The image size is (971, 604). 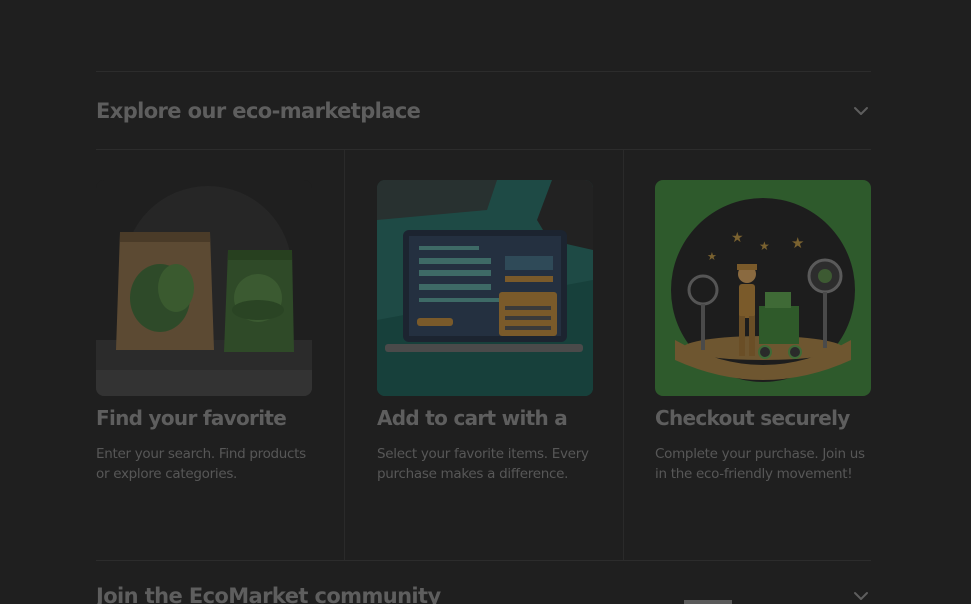 What do you see at coordinates (483, 71) in the screenshot?
I see `divider-top` at bounding box center [483, 71].